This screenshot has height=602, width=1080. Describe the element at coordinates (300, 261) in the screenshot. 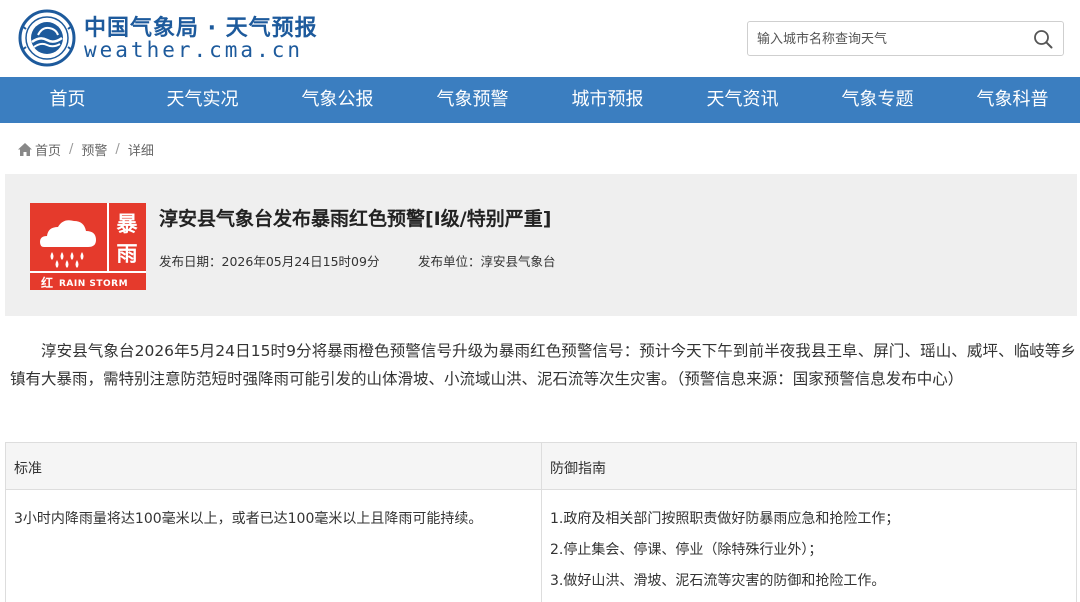

I see `issued-time-value: 2026年05月24日15时09分` at that location.